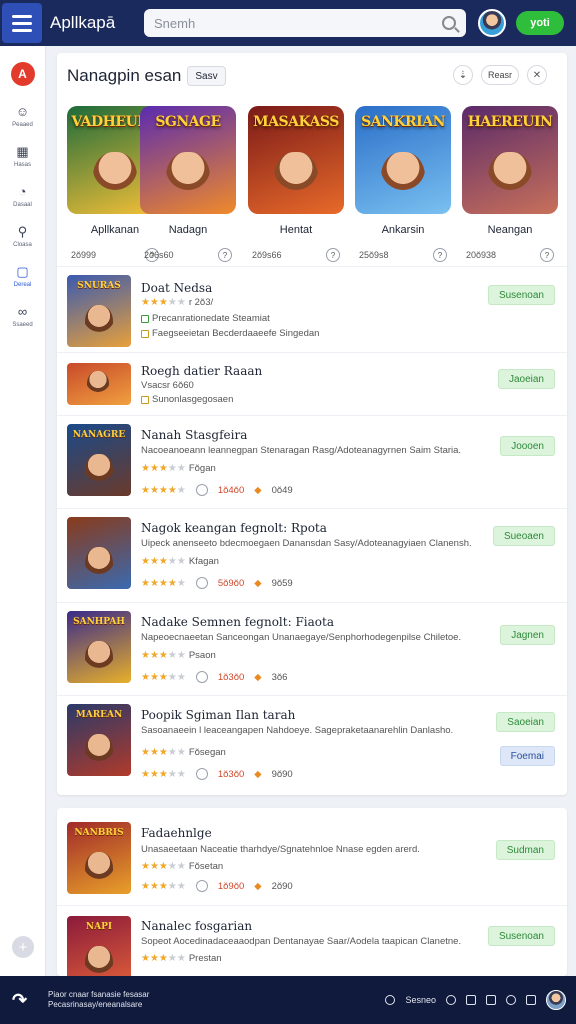 The height and width of the screenshot is (1024, 576). I want to click on install-button: Jagnen, so click(527, 635).